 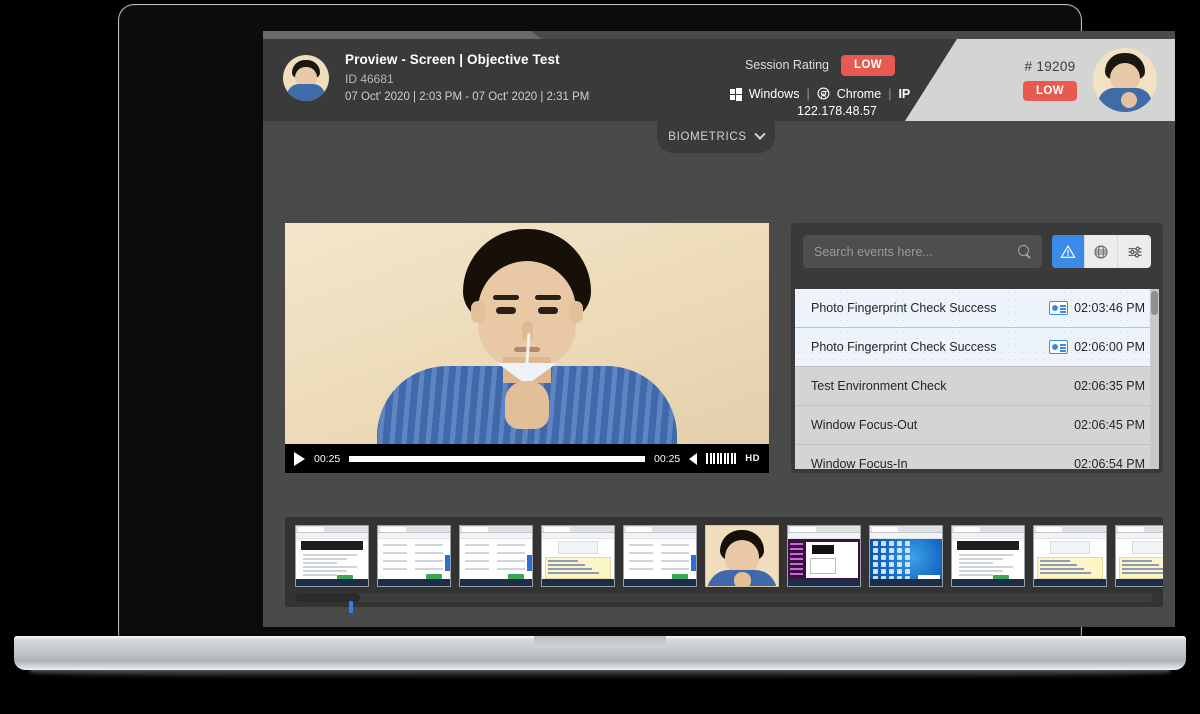 I want to click on candidate-panel: # 19209 LOW, so click(x=1040, y=80).